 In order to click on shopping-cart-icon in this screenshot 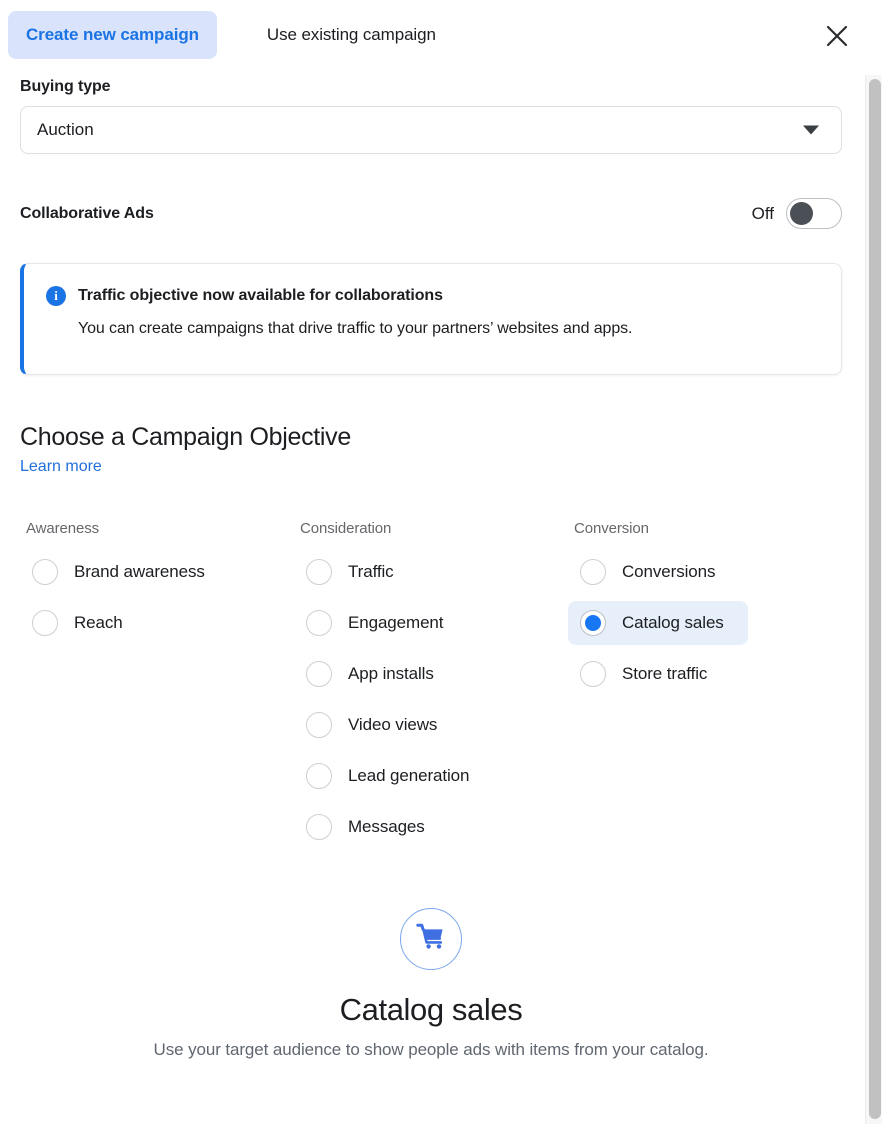, I will do `click(431, 939)`.